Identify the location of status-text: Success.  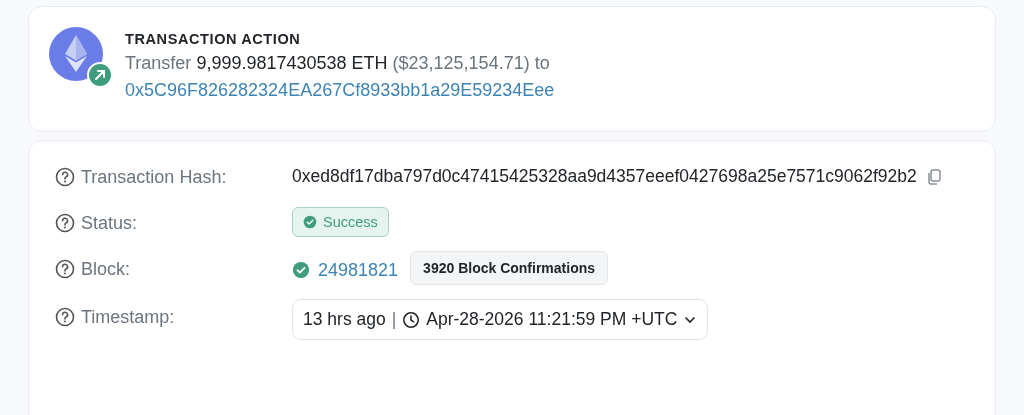
(350, 222).